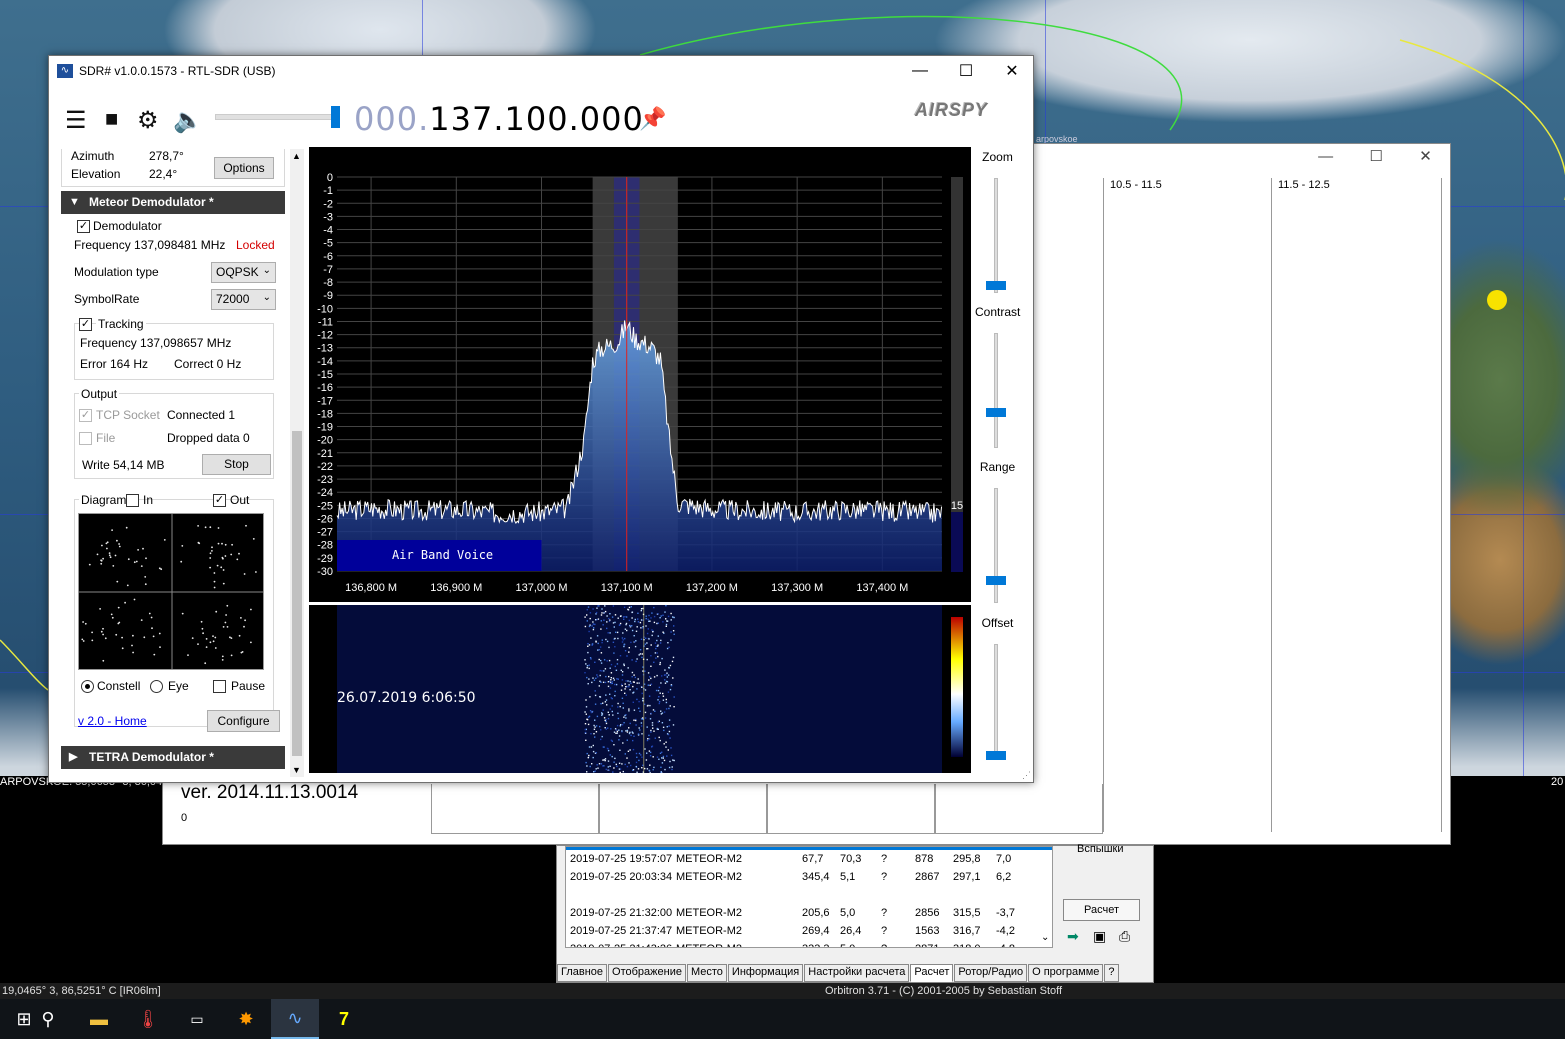 The height and width of the screenshot is (1039, 1565). Describe the element at coordinates (1099, 936) in the screenshot. I see `save-icon: ▣` at that location.